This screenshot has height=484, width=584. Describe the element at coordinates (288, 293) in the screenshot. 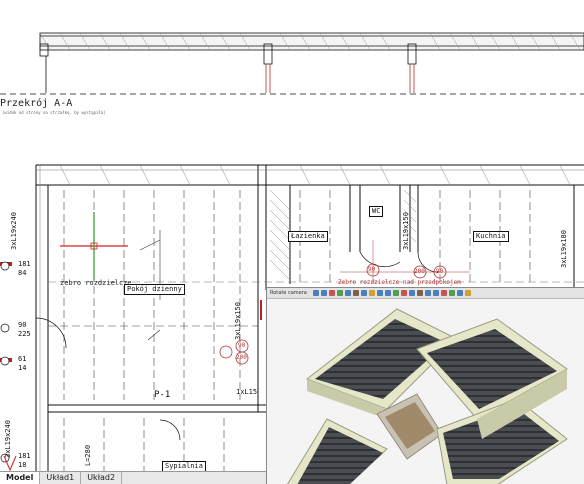

I see `viewer-title: Rotate camera` at that location.